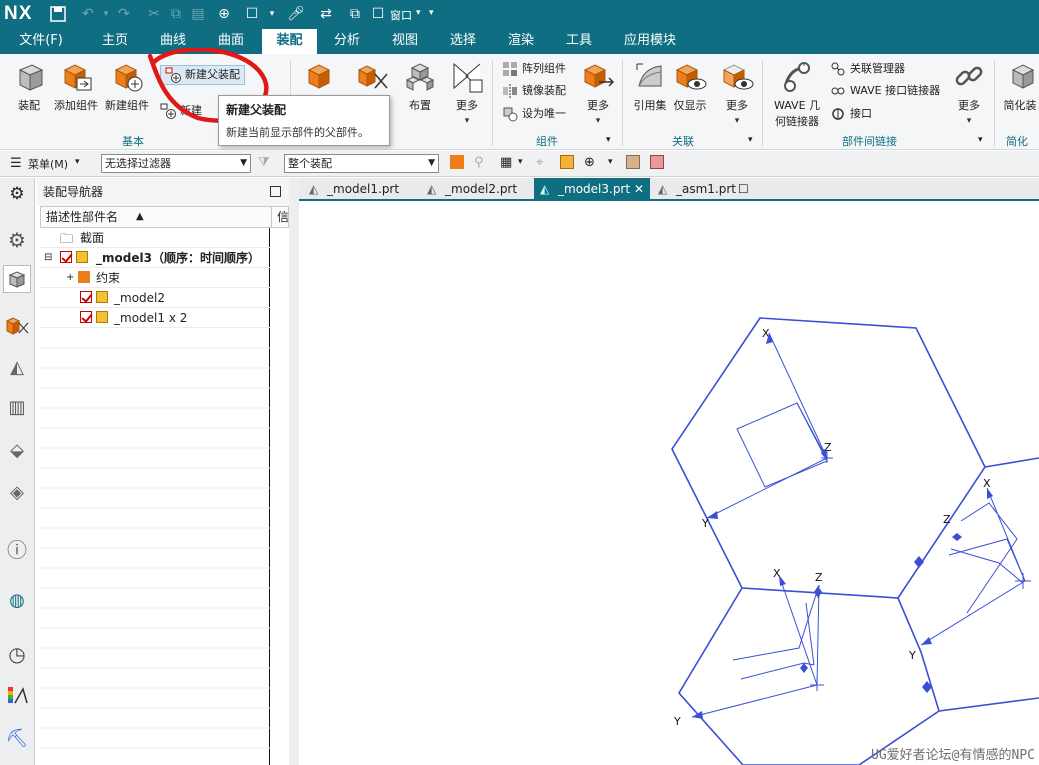 The height and width of the screenshot is (765, 1039). I want to click on interface-button: 接口, so click(851, 114).